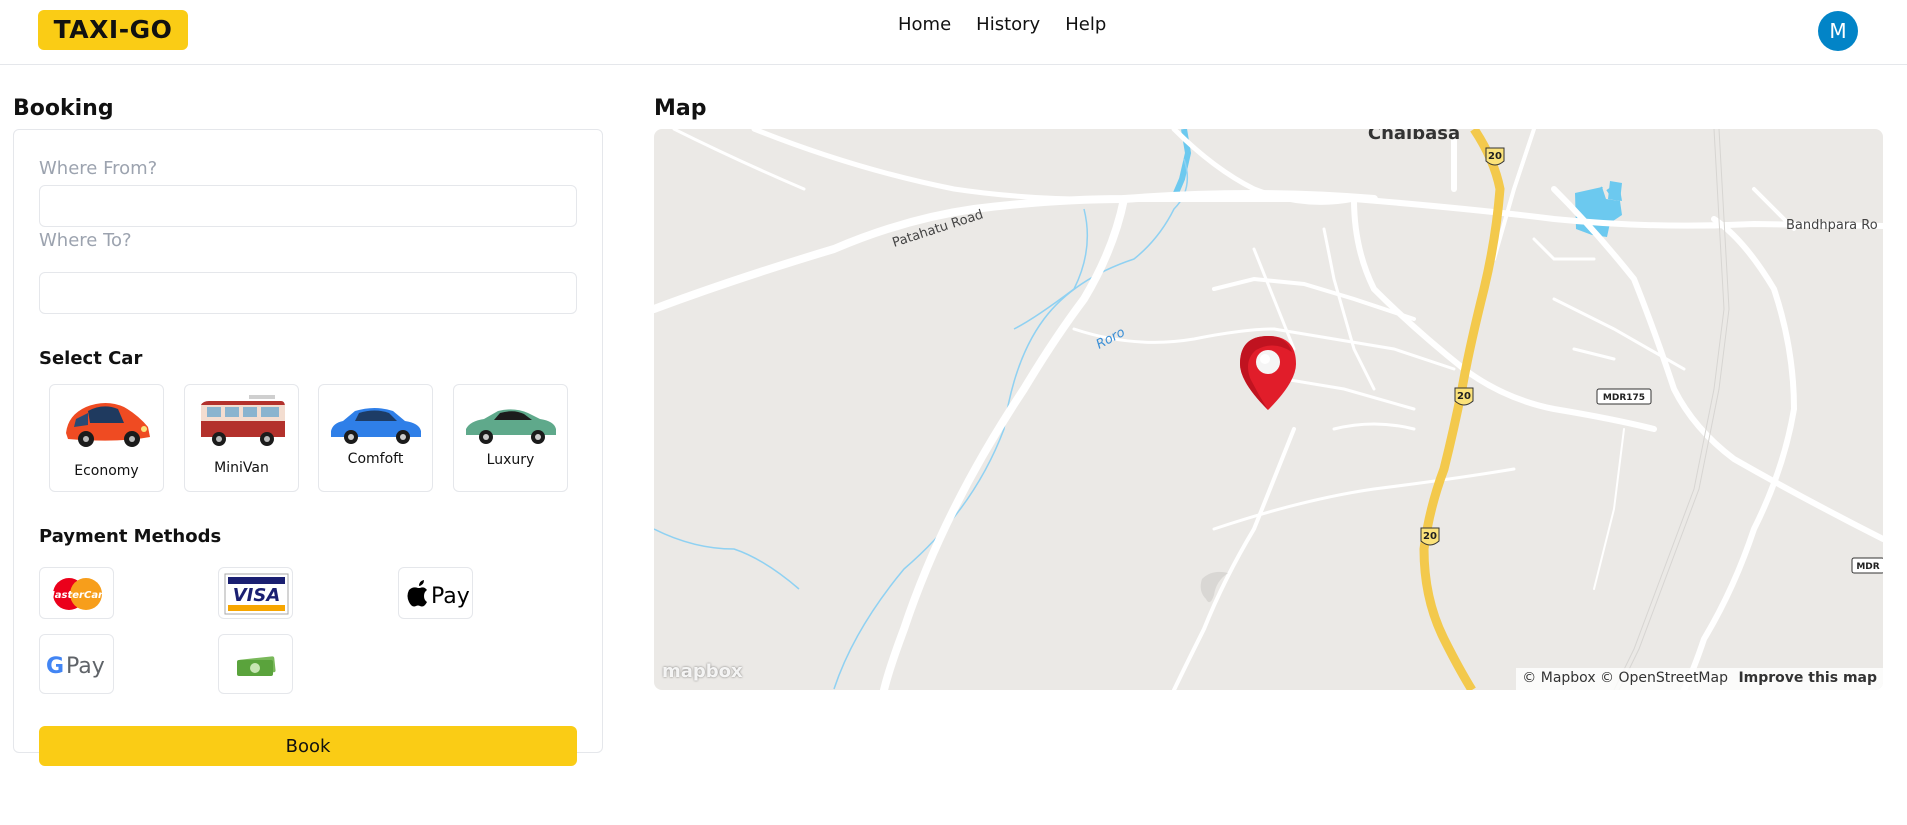 The width and height of the screenshot is (1907, 825). I want to click on road-label-bandhpara: Bandhpara Ro, so click(1832, 225).